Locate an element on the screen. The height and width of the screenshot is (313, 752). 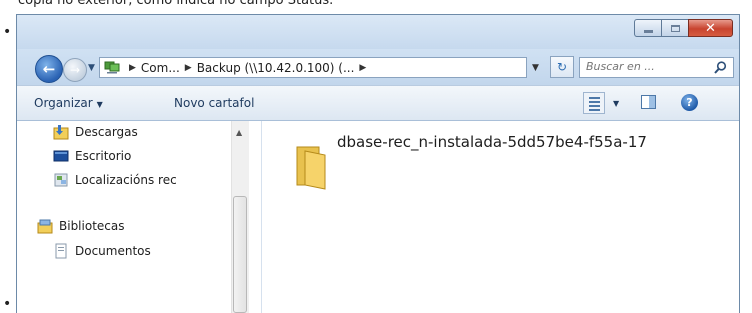
forward-button: → is located at coordinates (75, 70).